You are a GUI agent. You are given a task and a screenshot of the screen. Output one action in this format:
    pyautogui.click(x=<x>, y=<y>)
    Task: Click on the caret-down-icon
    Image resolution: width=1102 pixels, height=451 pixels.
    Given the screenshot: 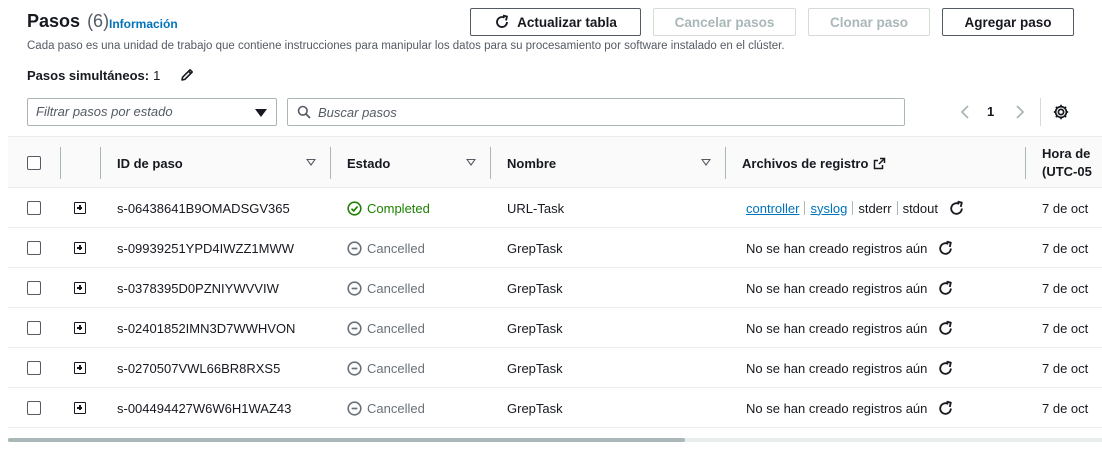 What is the action you would take?
    pyautogui.click(x=261, y=113)
    